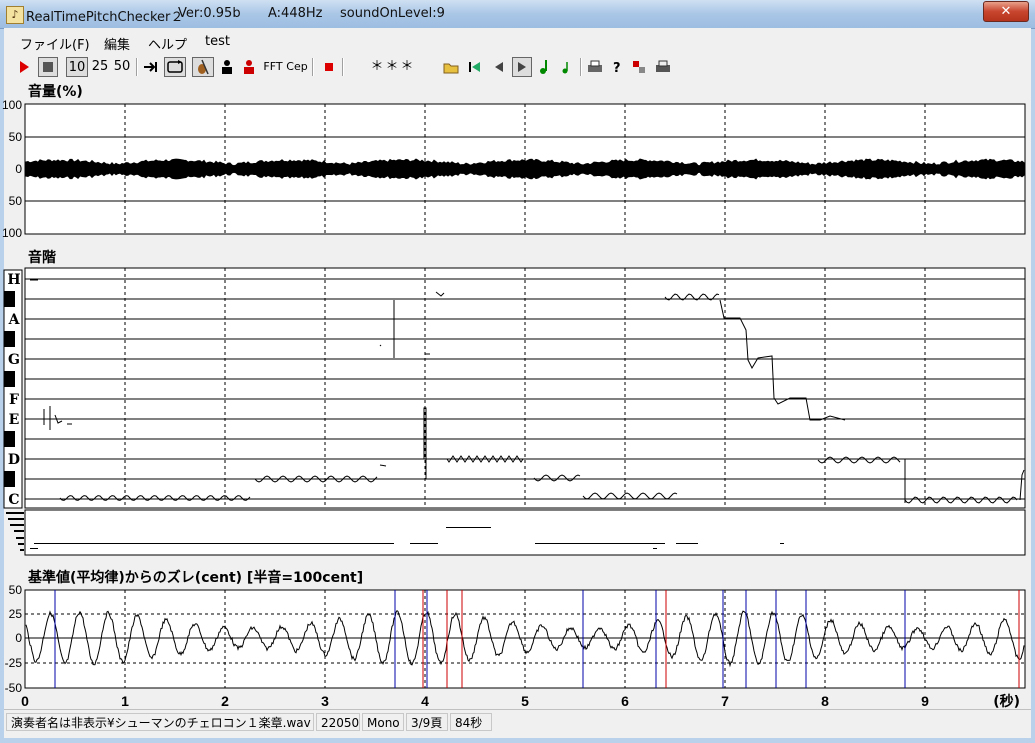 Image resolution: width=1035 pixels, height=743 pixels. What do you see at coordinates (525, 701) in the screenshot?
I see `time-tick: 5` at bounding box center [525, 701].